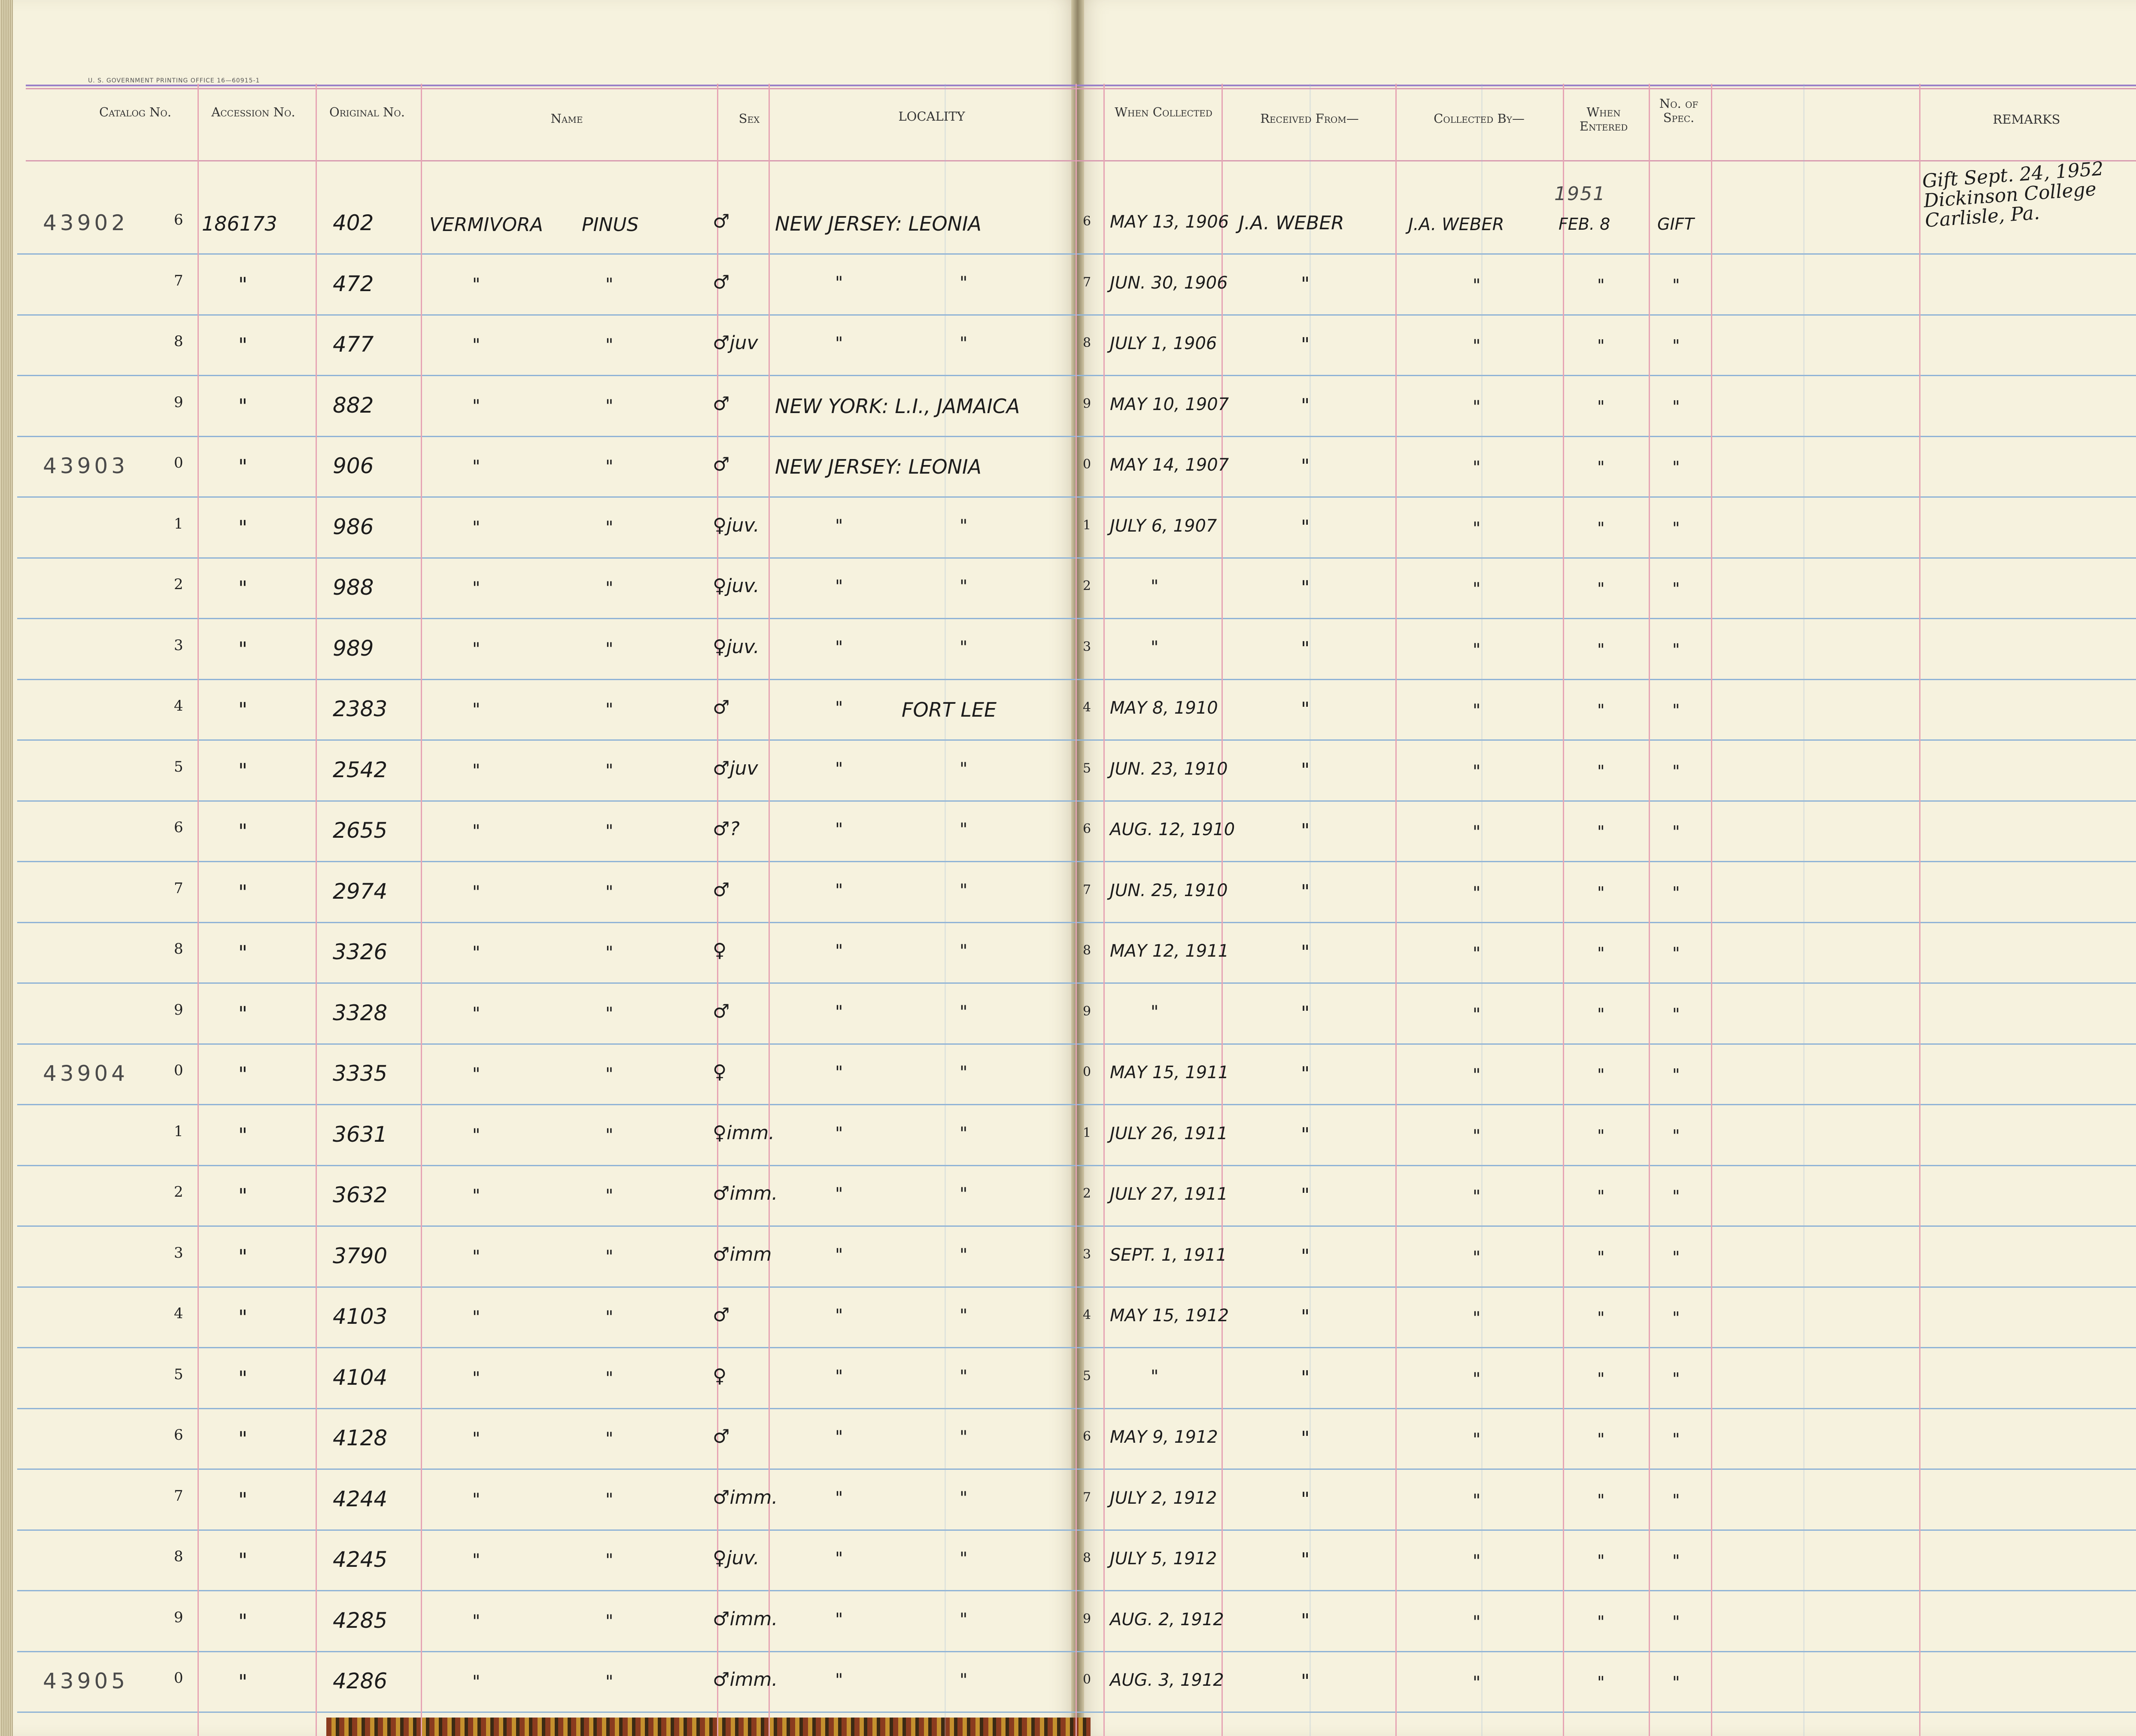 Image resolution: width=2136 pixels, height=1736 pixels. What do you see at coordinates (1087, 828) in the screenshot?
I see `locality-digit: 6` at bounding box center [1087, 828].